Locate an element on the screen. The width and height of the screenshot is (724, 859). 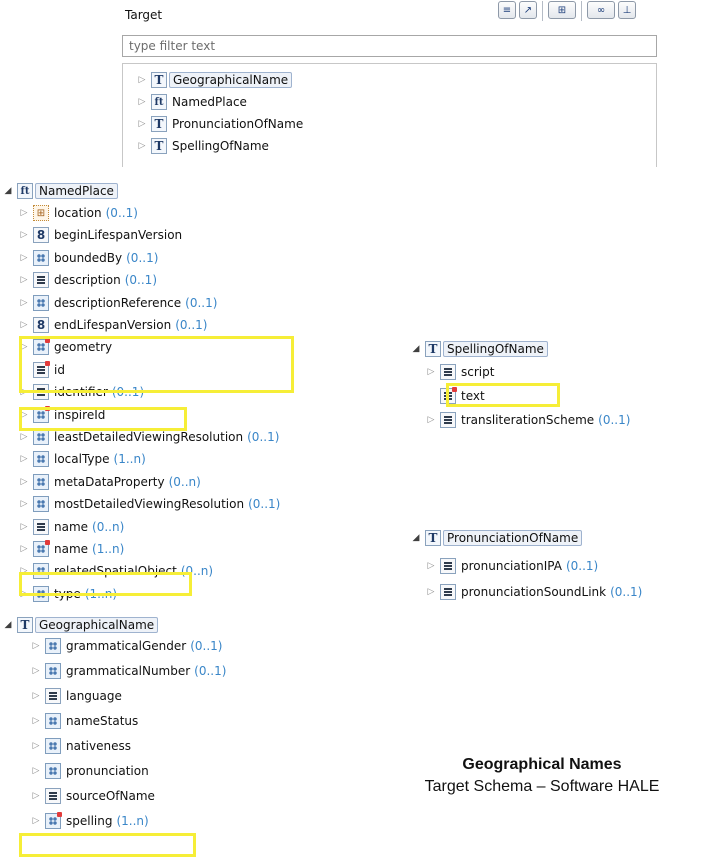
type-list-item: ▷ T PronunciationOfName is located at coordinates (219, 124).